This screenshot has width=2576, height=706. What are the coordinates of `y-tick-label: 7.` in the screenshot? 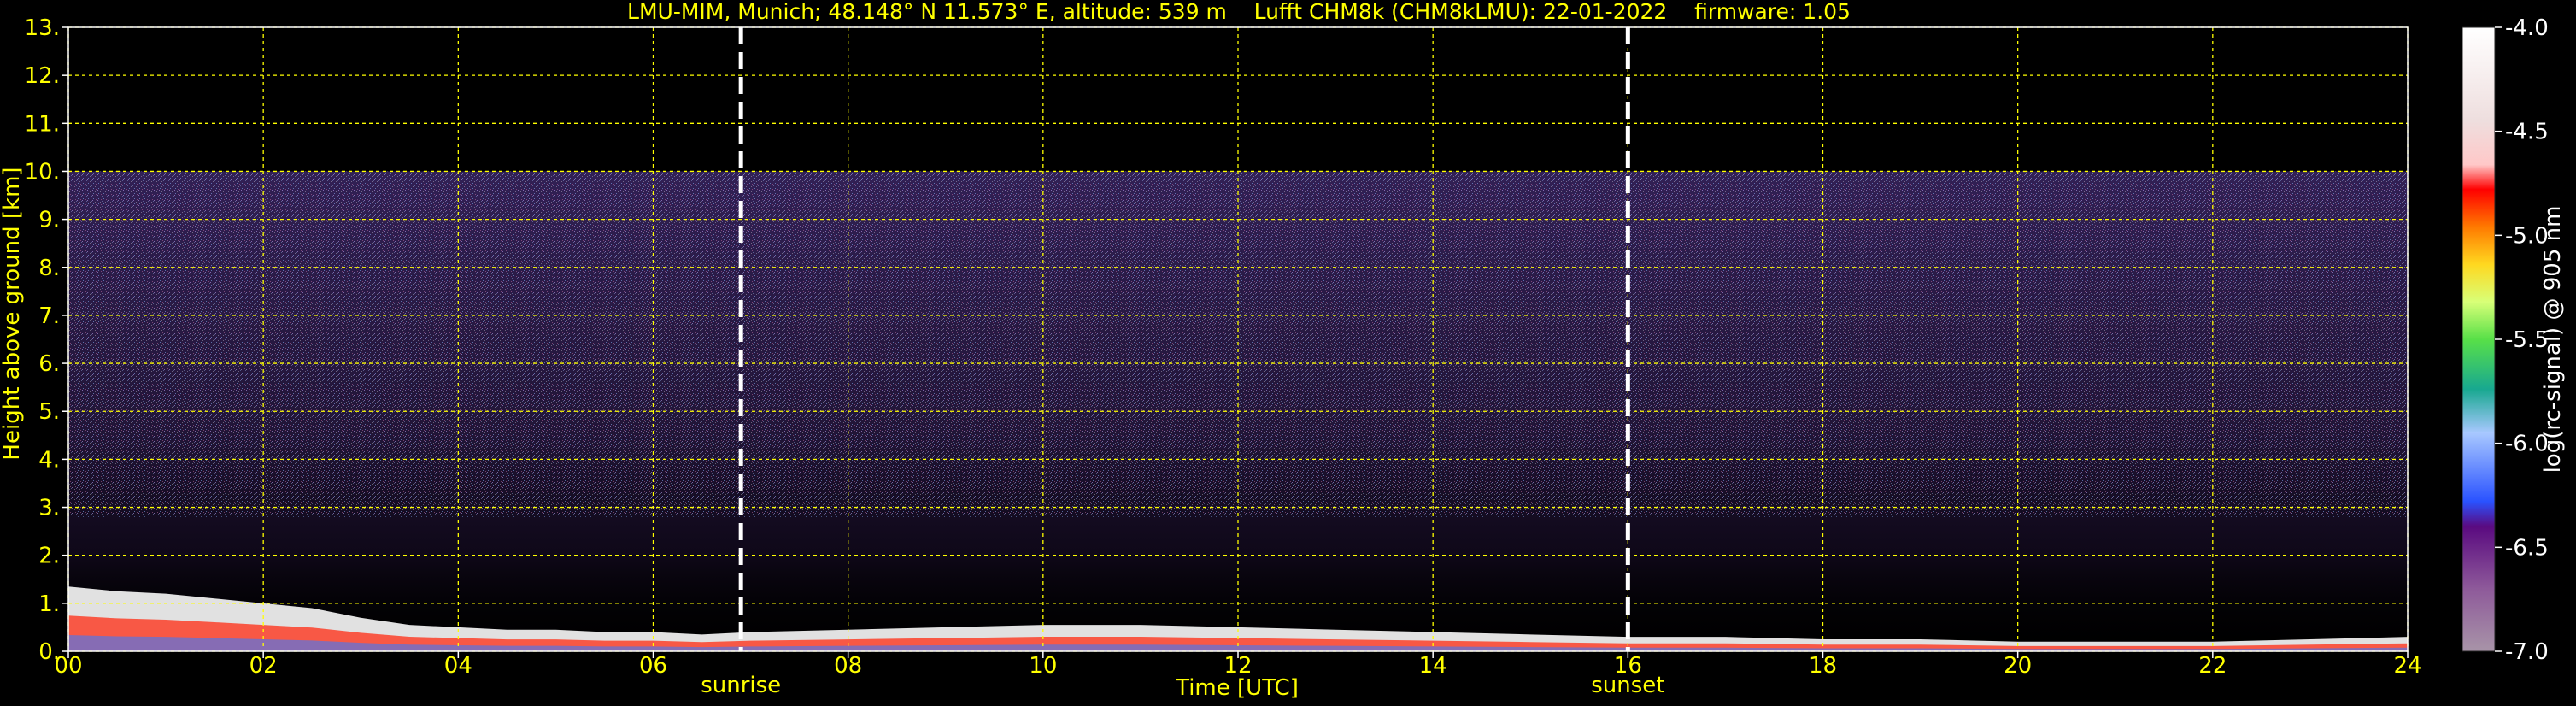 It's located at (49, 316).